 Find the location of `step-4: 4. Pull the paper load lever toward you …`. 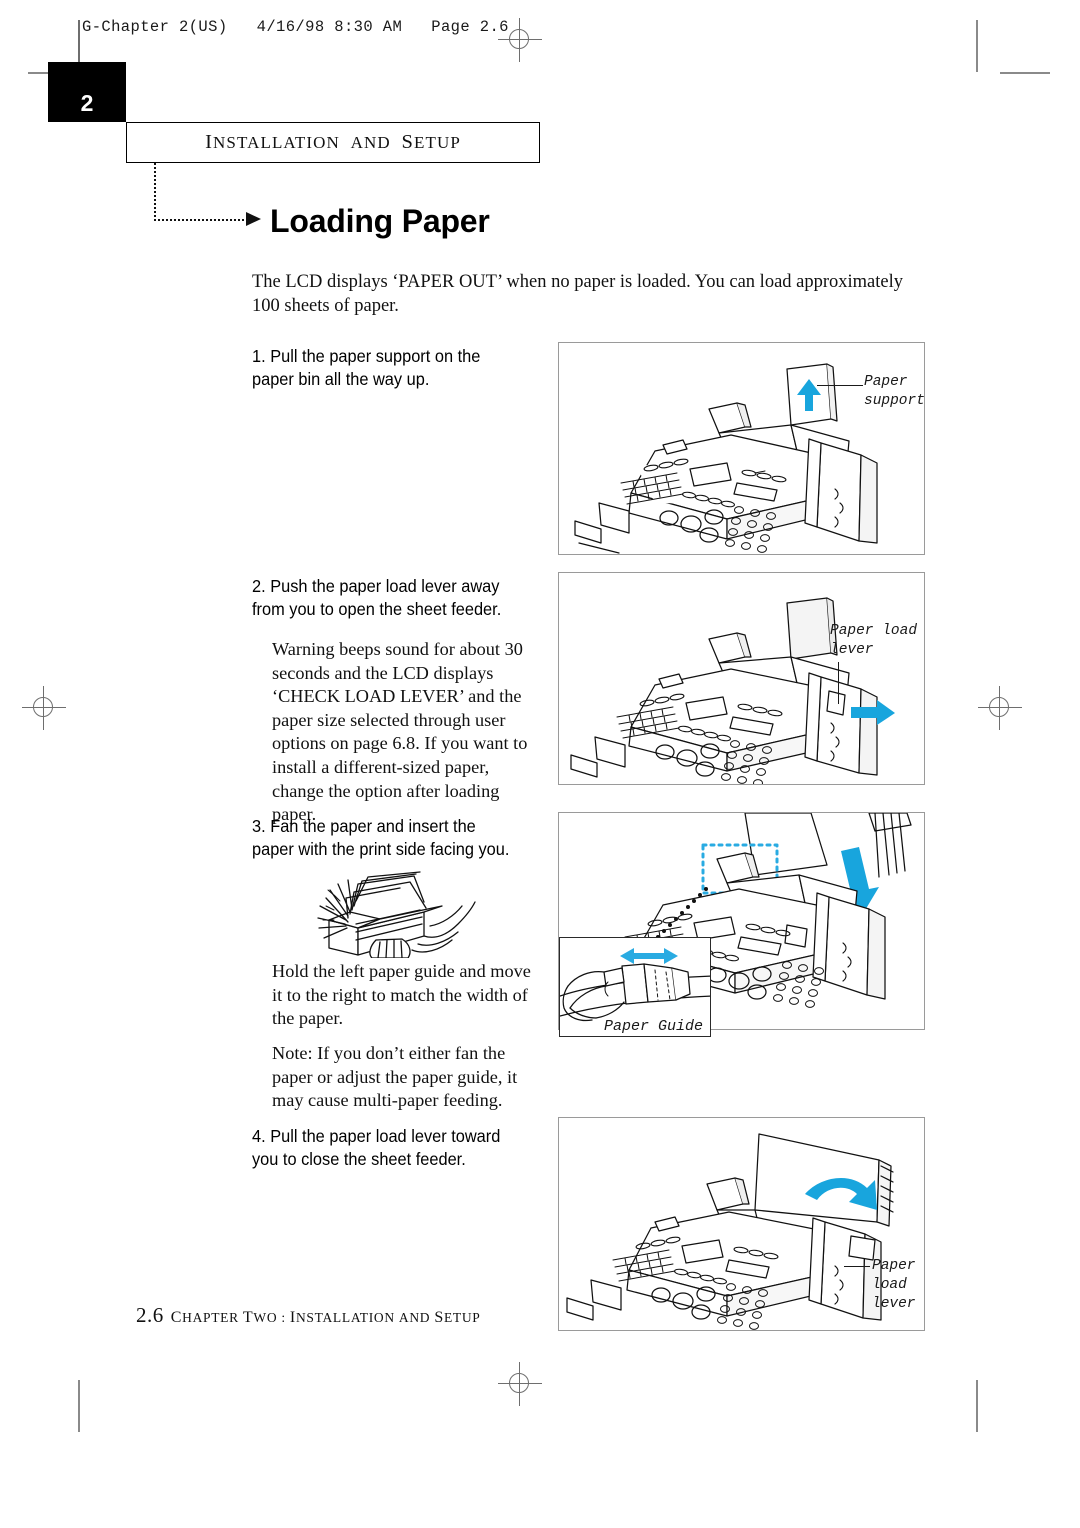

step-4: 4. Pull the paper load lever toward you … is located at coordinates (387, 1147).